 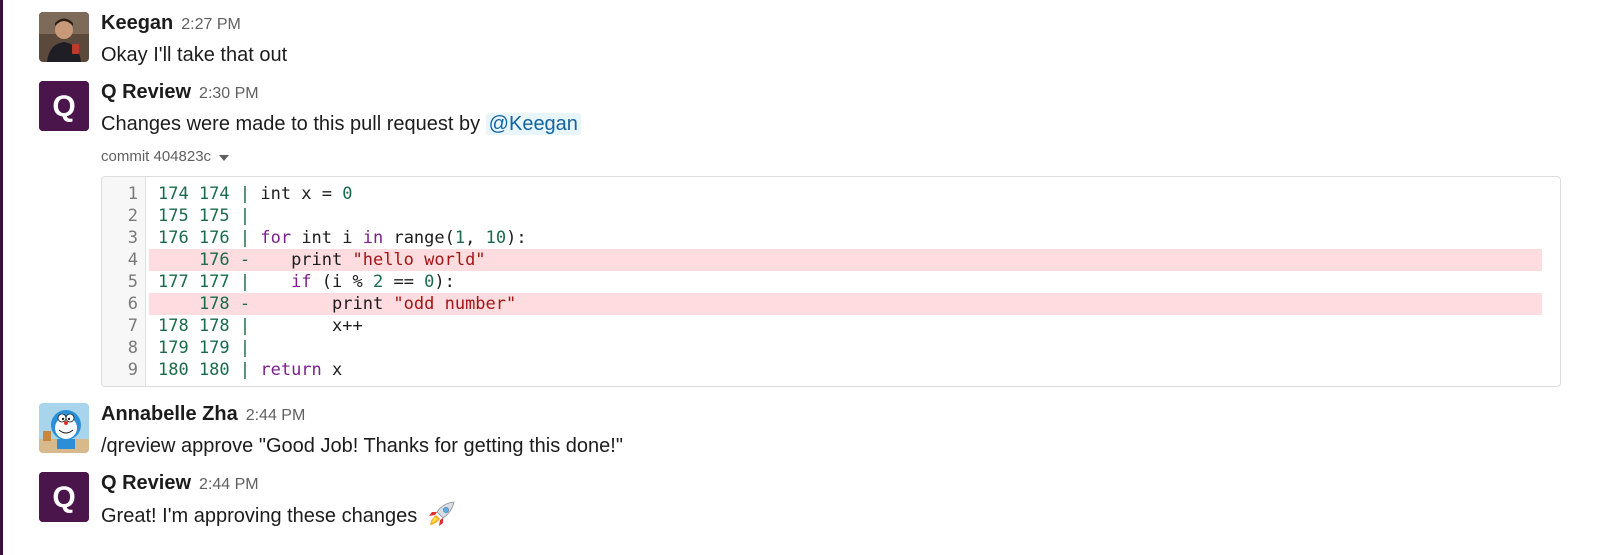 I want to click on code-token: 176 -, so click(x=225, y=260).